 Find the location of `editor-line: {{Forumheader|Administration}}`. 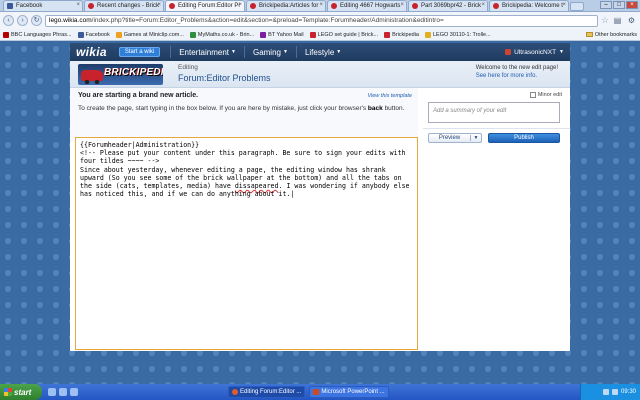

editor-line: {{Forumheader|Administration}} is located at coordinates (140, 145).